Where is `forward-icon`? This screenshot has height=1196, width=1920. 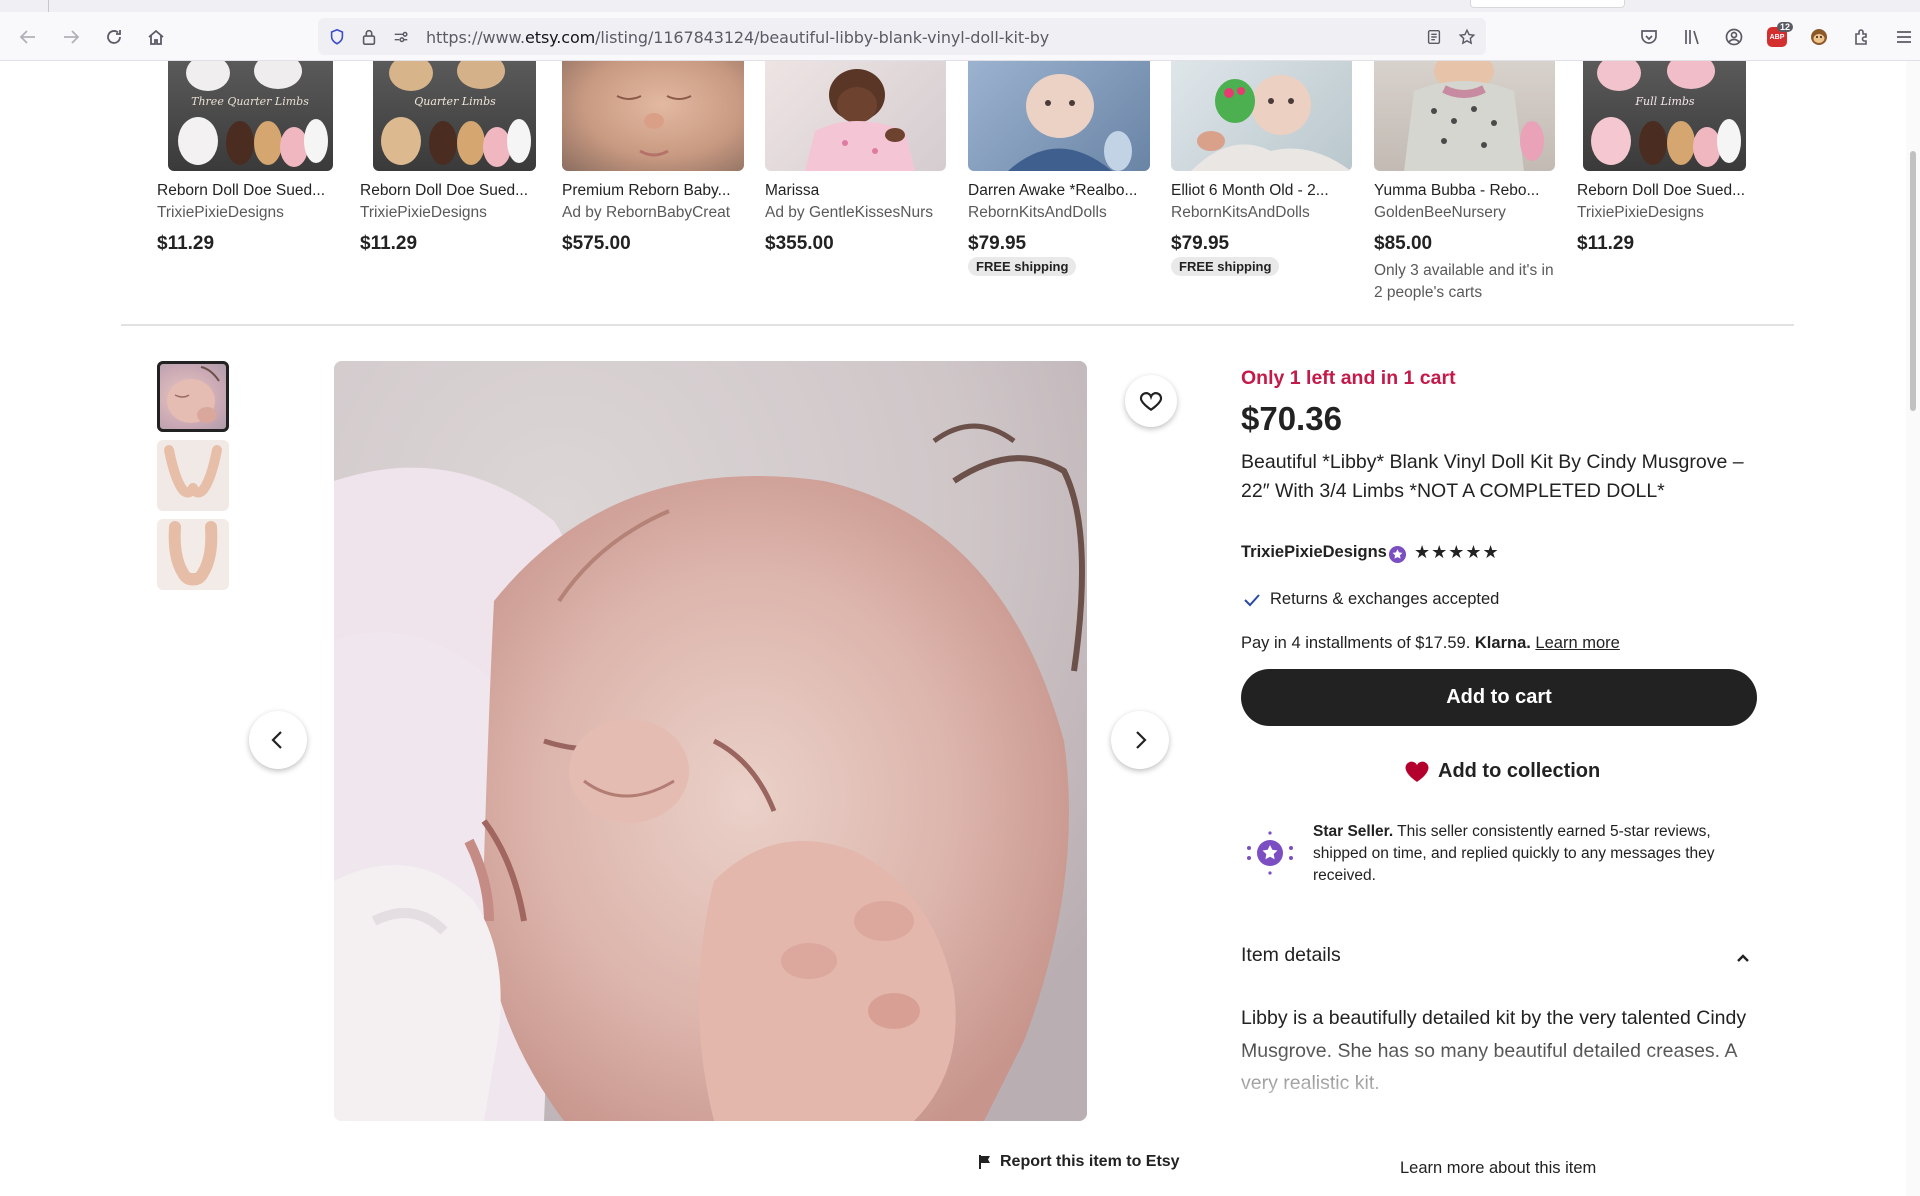
forward-icon is located at coordinates (71, 37).